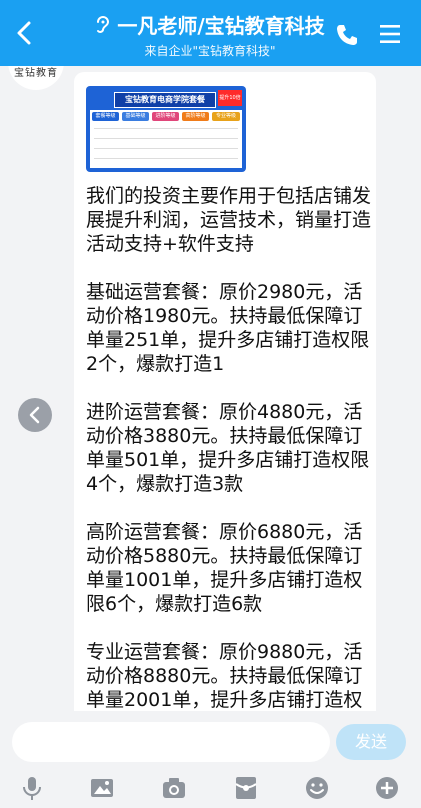  What do you see at coordinates (390, 34) in the screenshot?
I see `menu-icon` at bounding box center [390, 34].